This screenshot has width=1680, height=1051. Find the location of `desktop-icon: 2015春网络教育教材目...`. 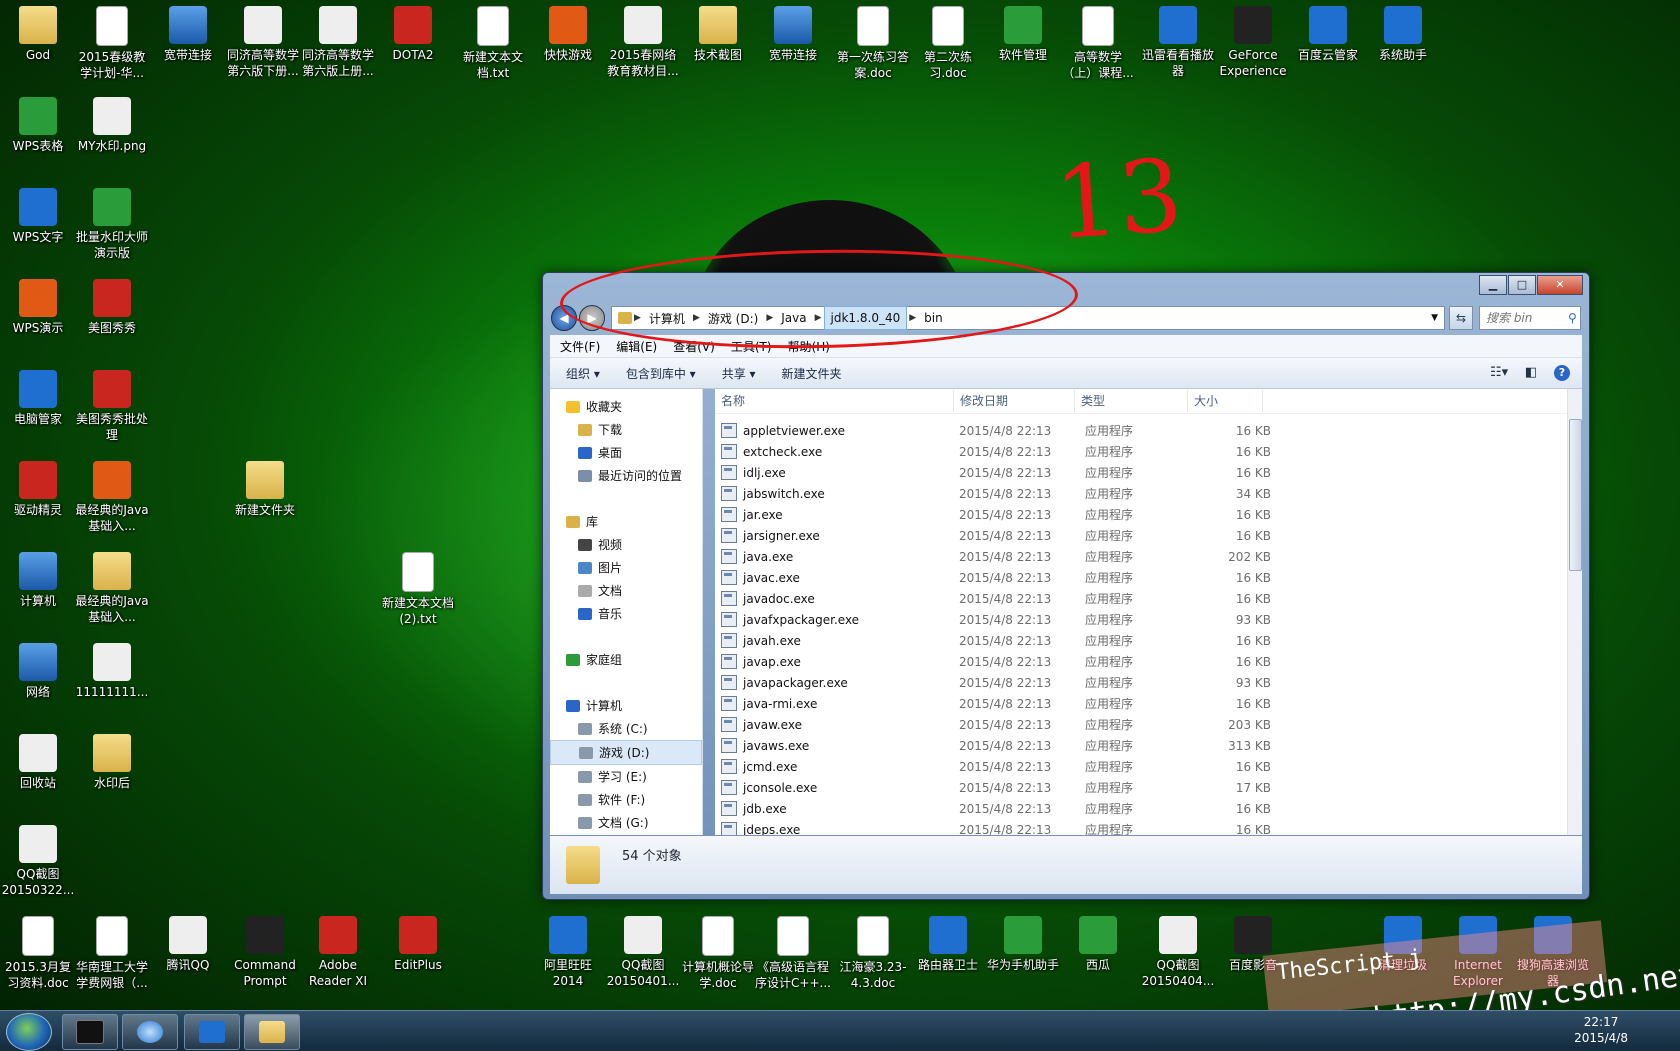

desktop-icon: 2015春网络教育教材目... is located at coordinates (643, 42).